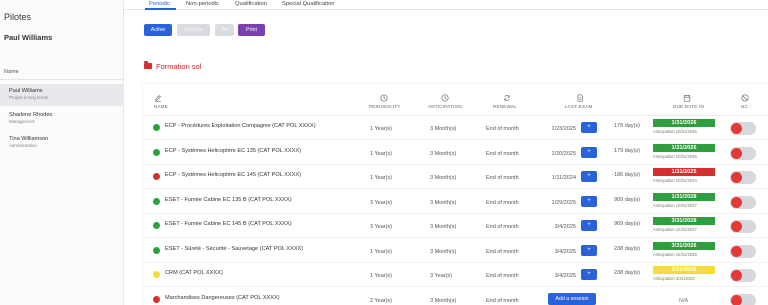  What do you see at coordinates (675, 229) in the screenshot?
I see `anticipation-date: Anticipation 12/31/2027` at bounding box center [675, 229].